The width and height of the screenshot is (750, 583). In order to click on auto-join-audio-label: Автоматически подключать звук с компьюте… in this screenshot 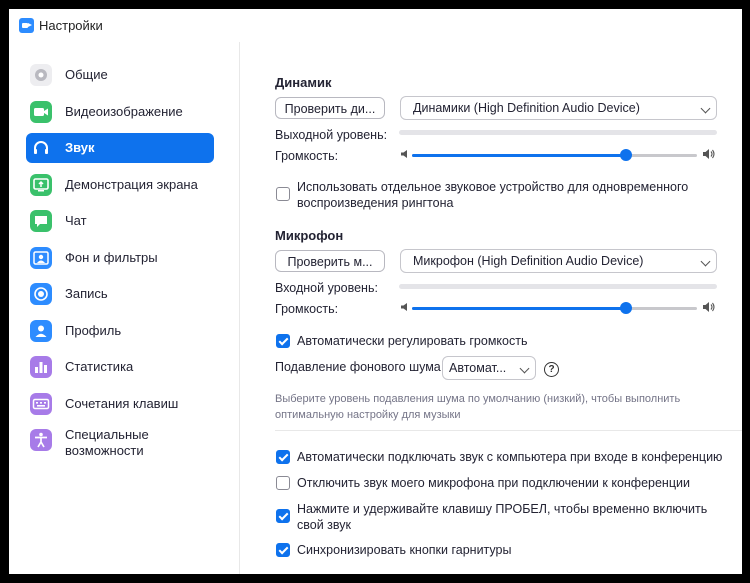, I will do `click(510, 457)`.